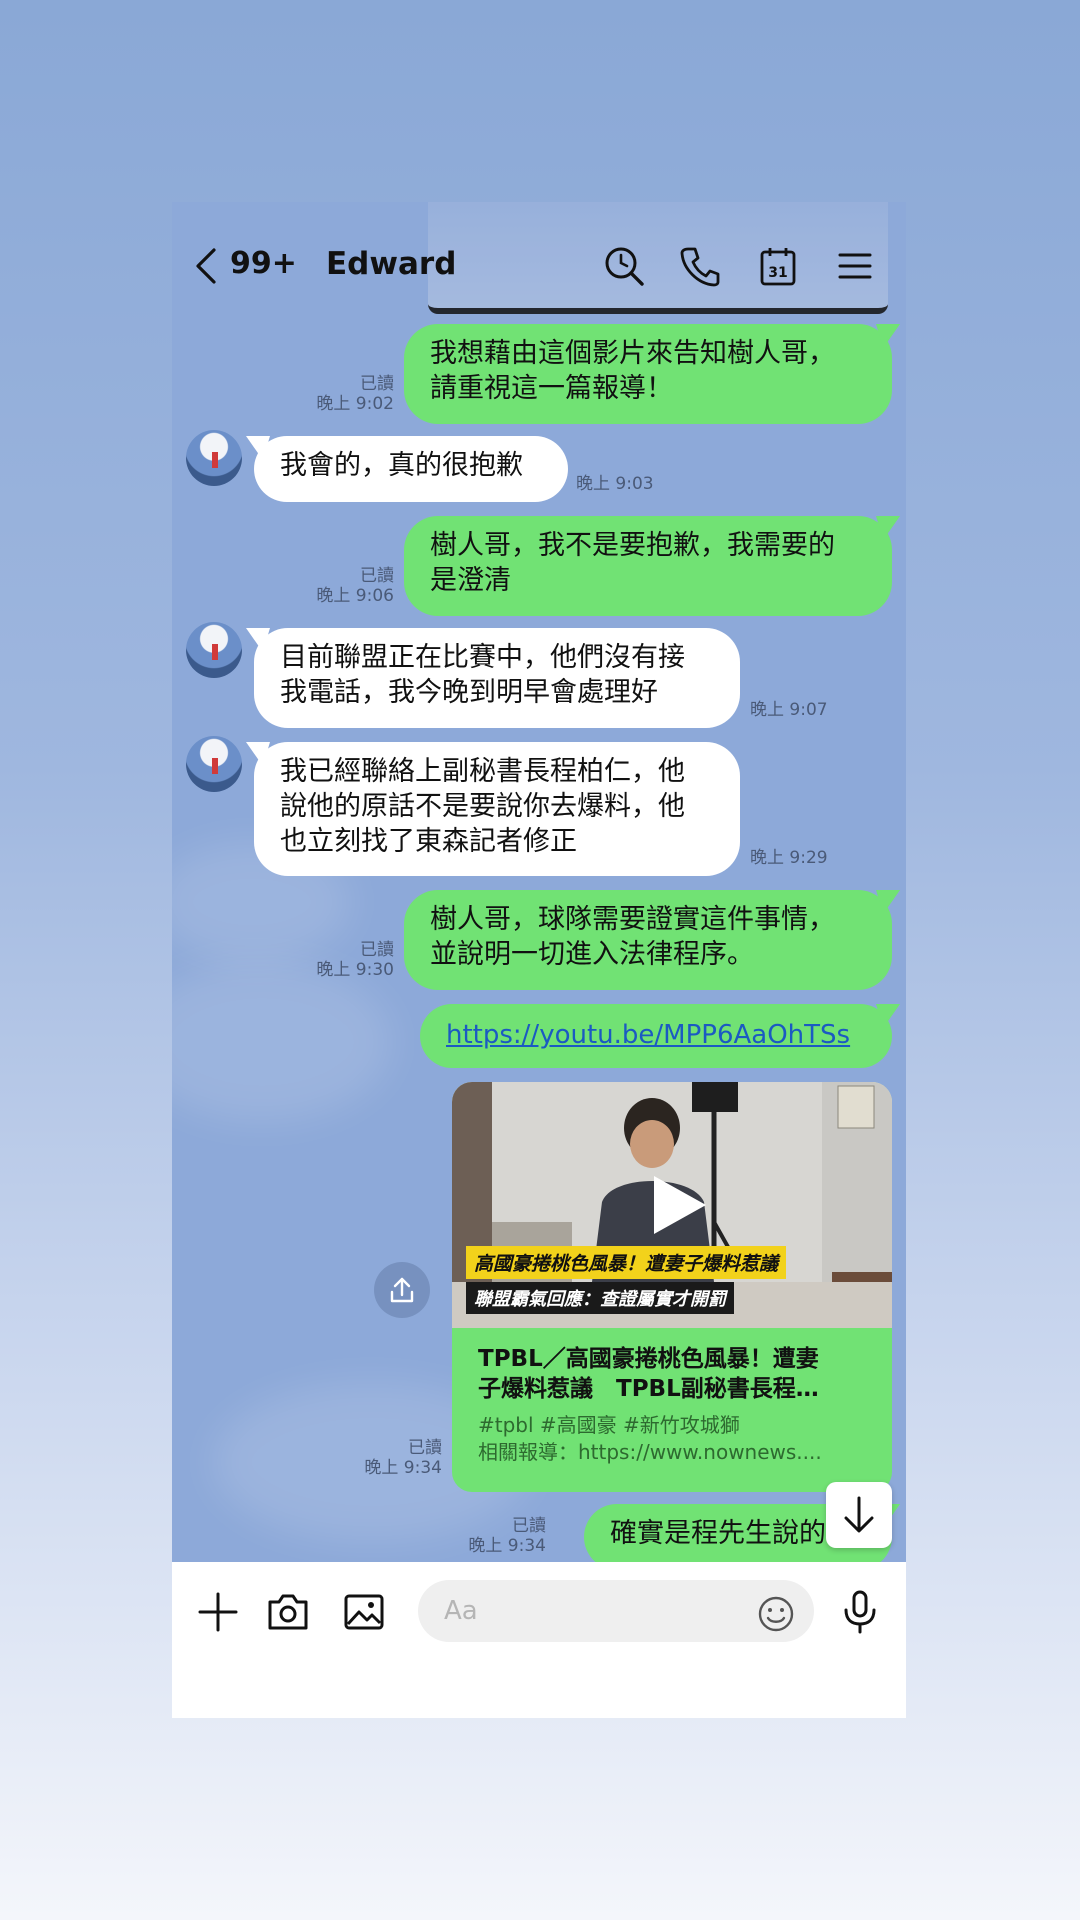  What do you see at coordinates (600, 1298) in the screenshot?
I see `video-caption-subheadline: 聯盟霸氣回應：查證屬實才開罰` at bounding box center [600, 1298].